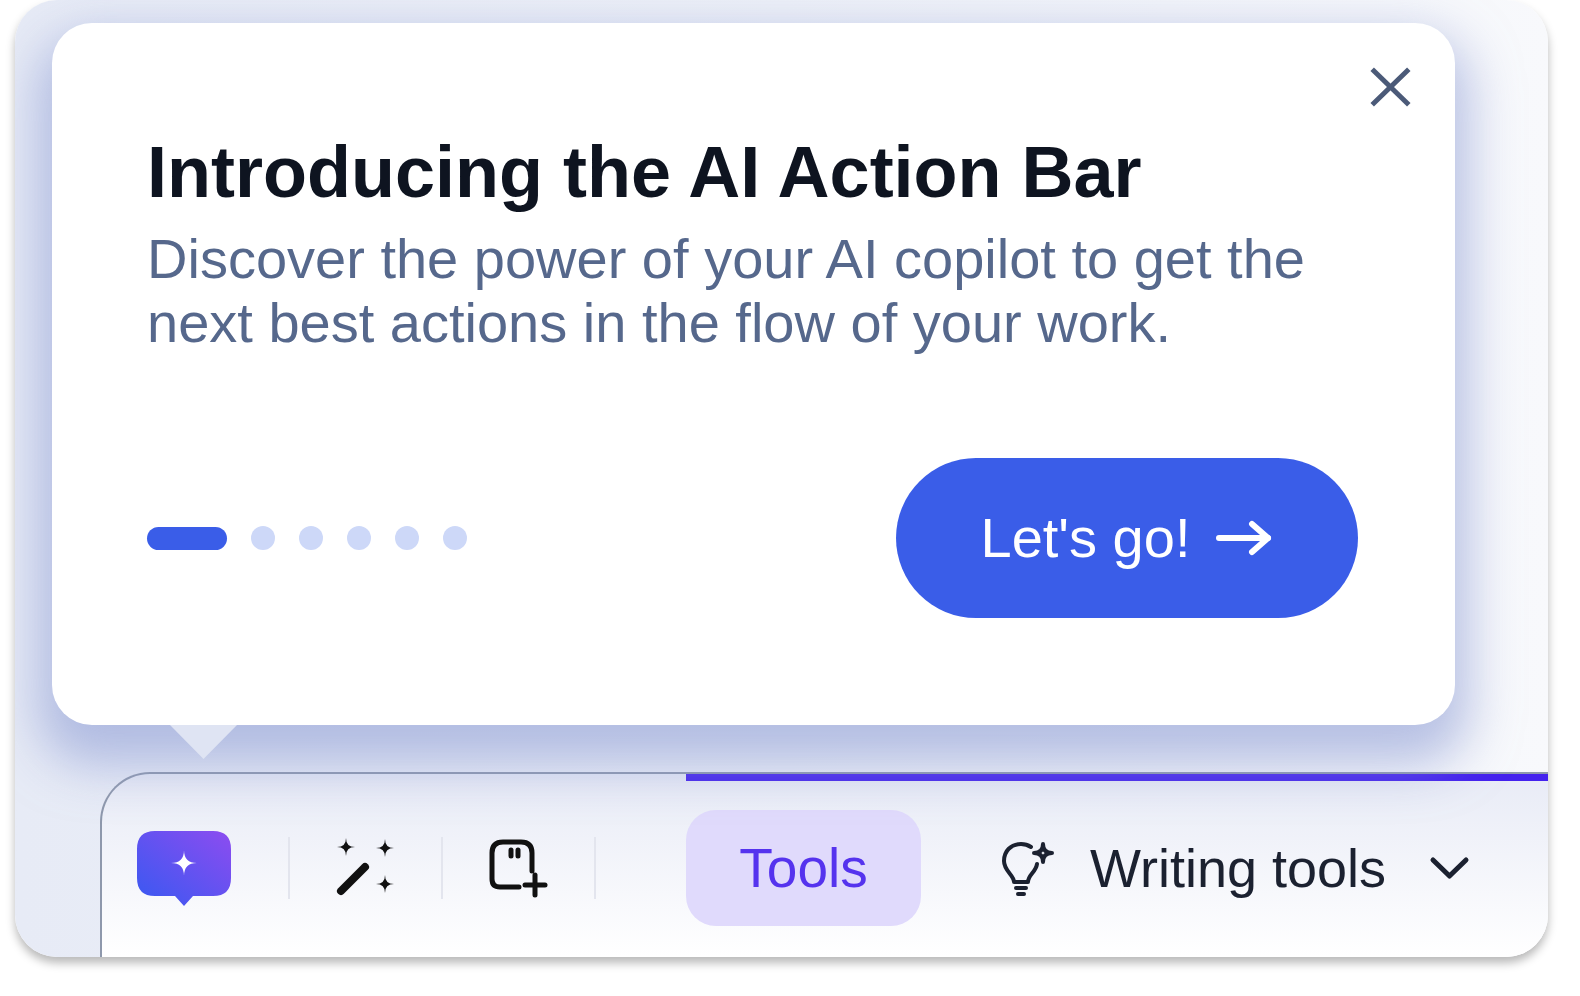 The image size is (1580, 996). What do you see at coordinates (1450, 868) in the screenshot?
I see `chevron-down-icon` at bounding box center [1450, 868].